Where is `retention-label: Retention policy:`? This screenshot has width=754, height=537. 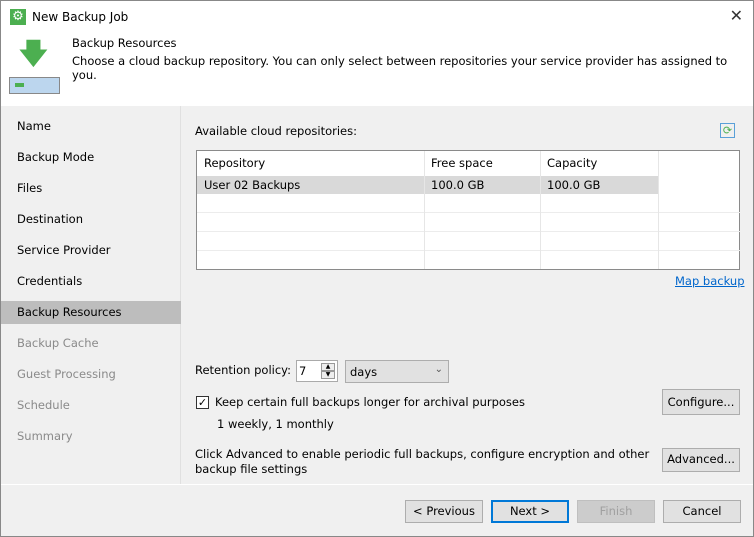 retention-label: Retention policy: is located at coordinates (243, 370).